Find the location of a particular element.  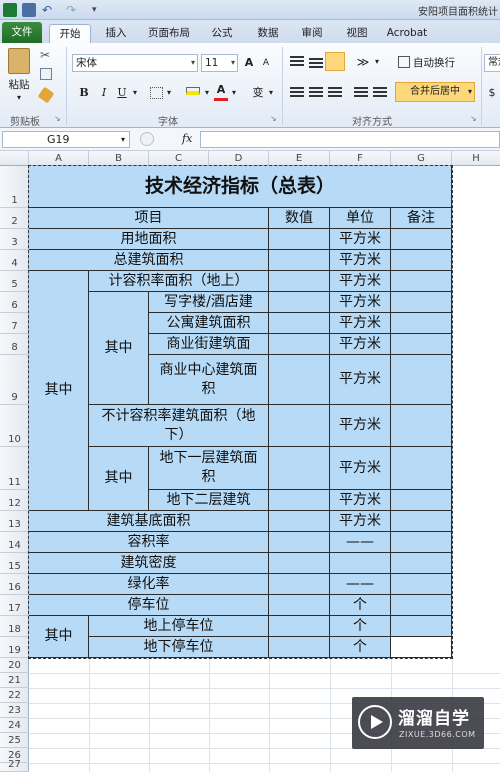

font-launcher-icon: ↘ is located at coordinates (273, 118).